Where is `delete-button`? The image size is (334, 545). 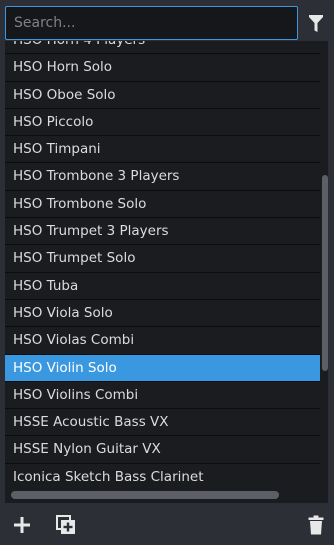 delete-button is located at coordinates (316, 525).